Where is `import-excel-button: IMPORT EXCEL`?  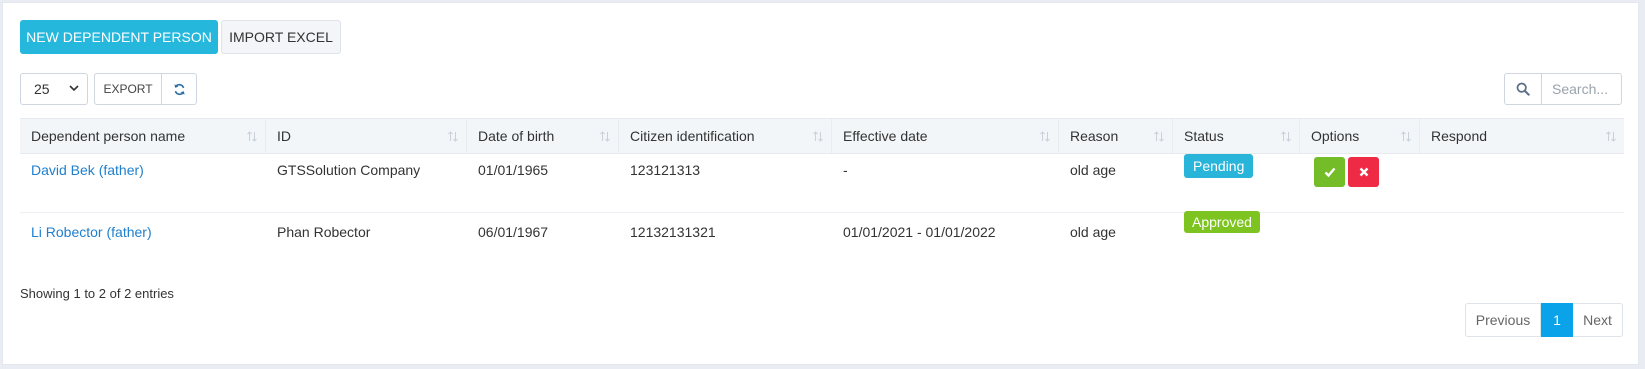 import-excel-button: IMPORT EXCEL is located at coordinates (281, 37).